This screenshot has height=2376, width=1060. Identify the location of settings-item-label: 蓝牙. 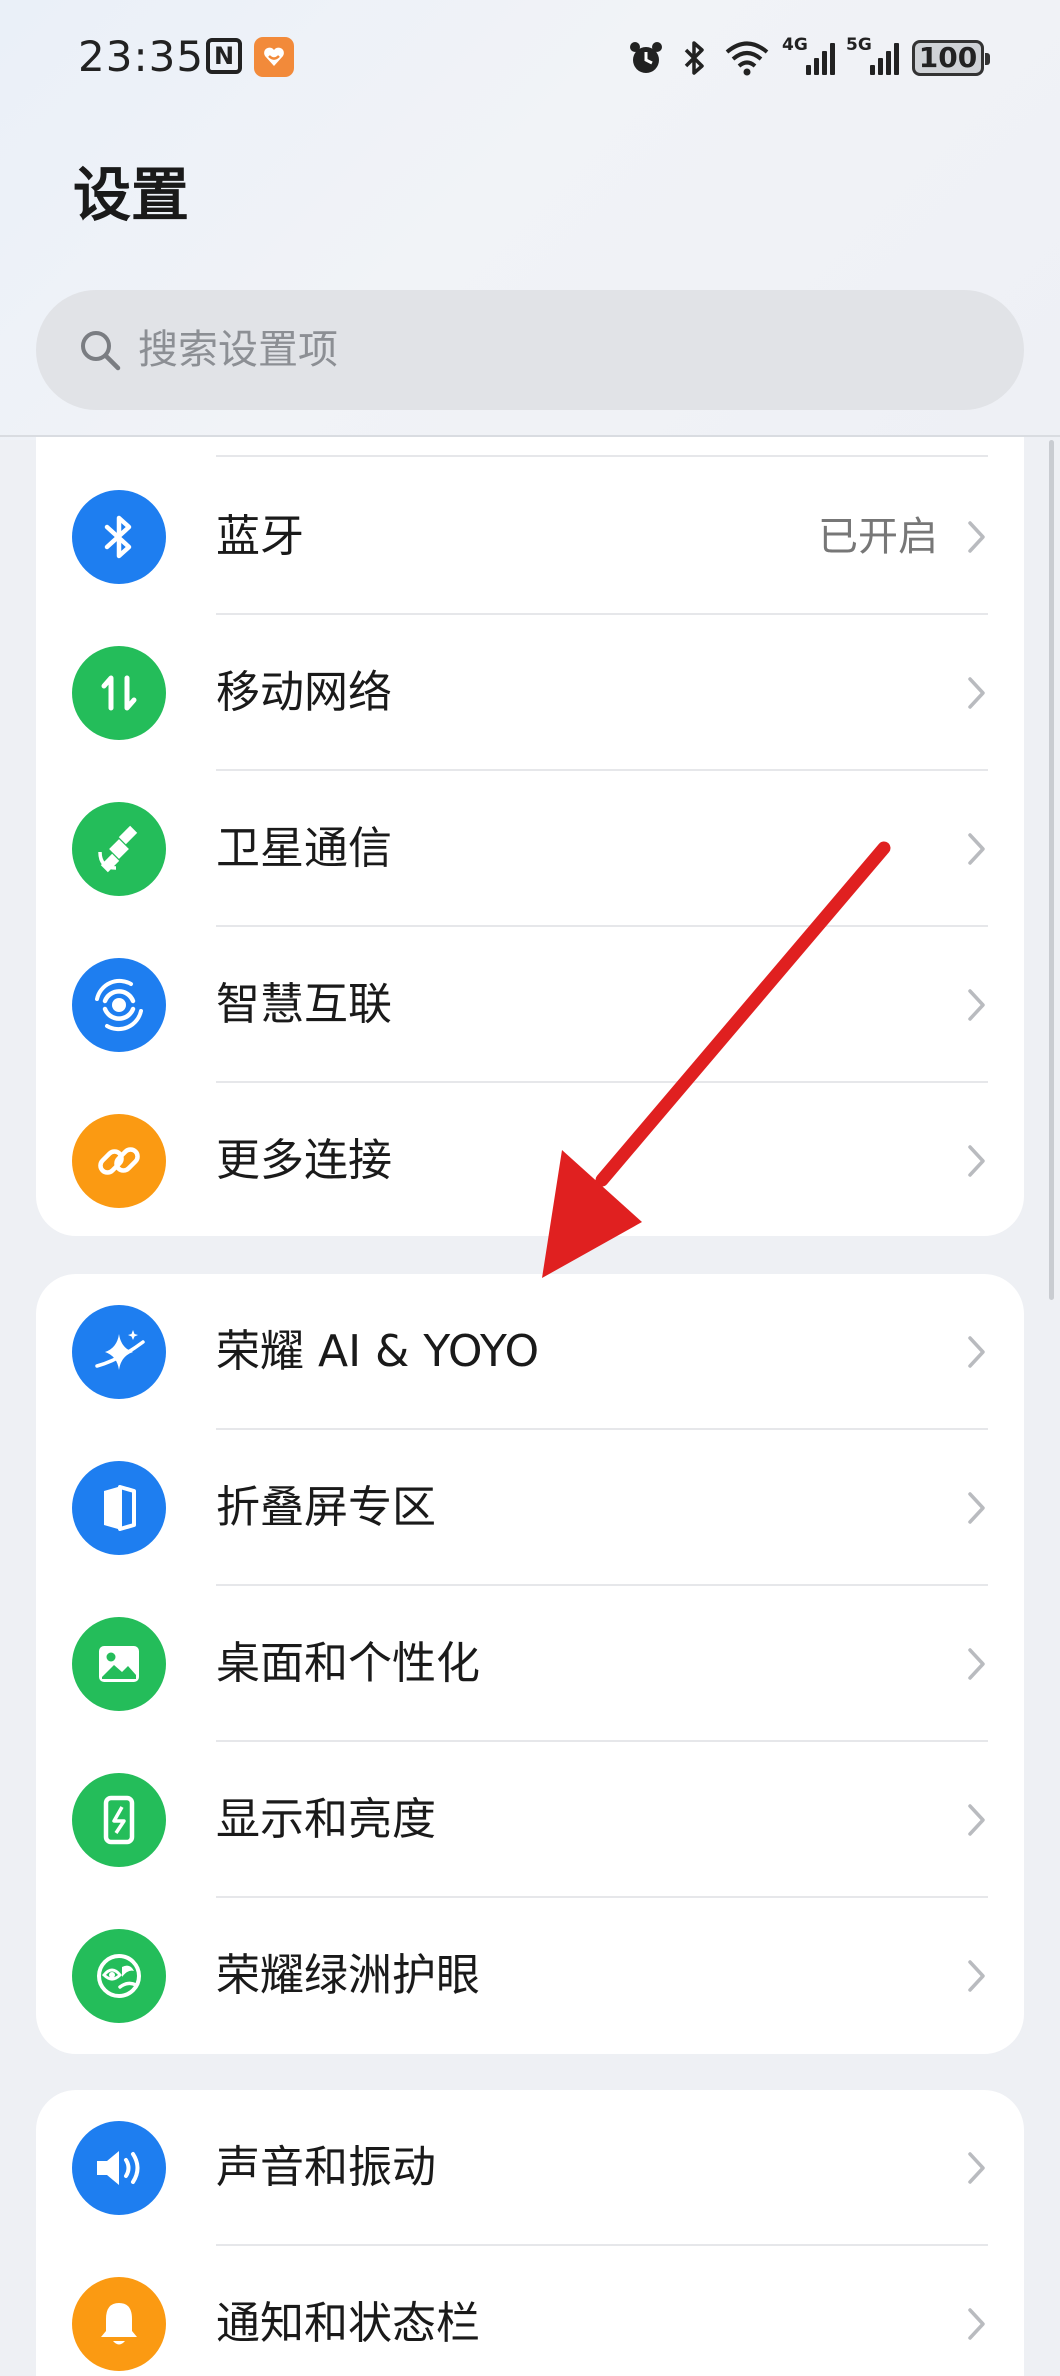
(260, 536).